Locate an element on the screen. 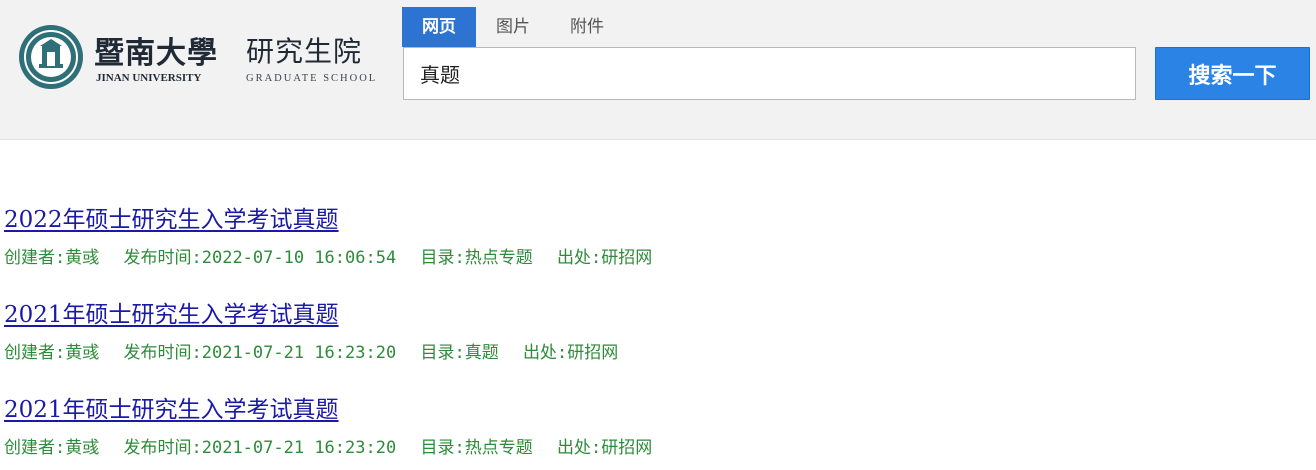 This screenshot has width=1316, height=470. tab-web: 网页 is located at coordinates (439, 27).